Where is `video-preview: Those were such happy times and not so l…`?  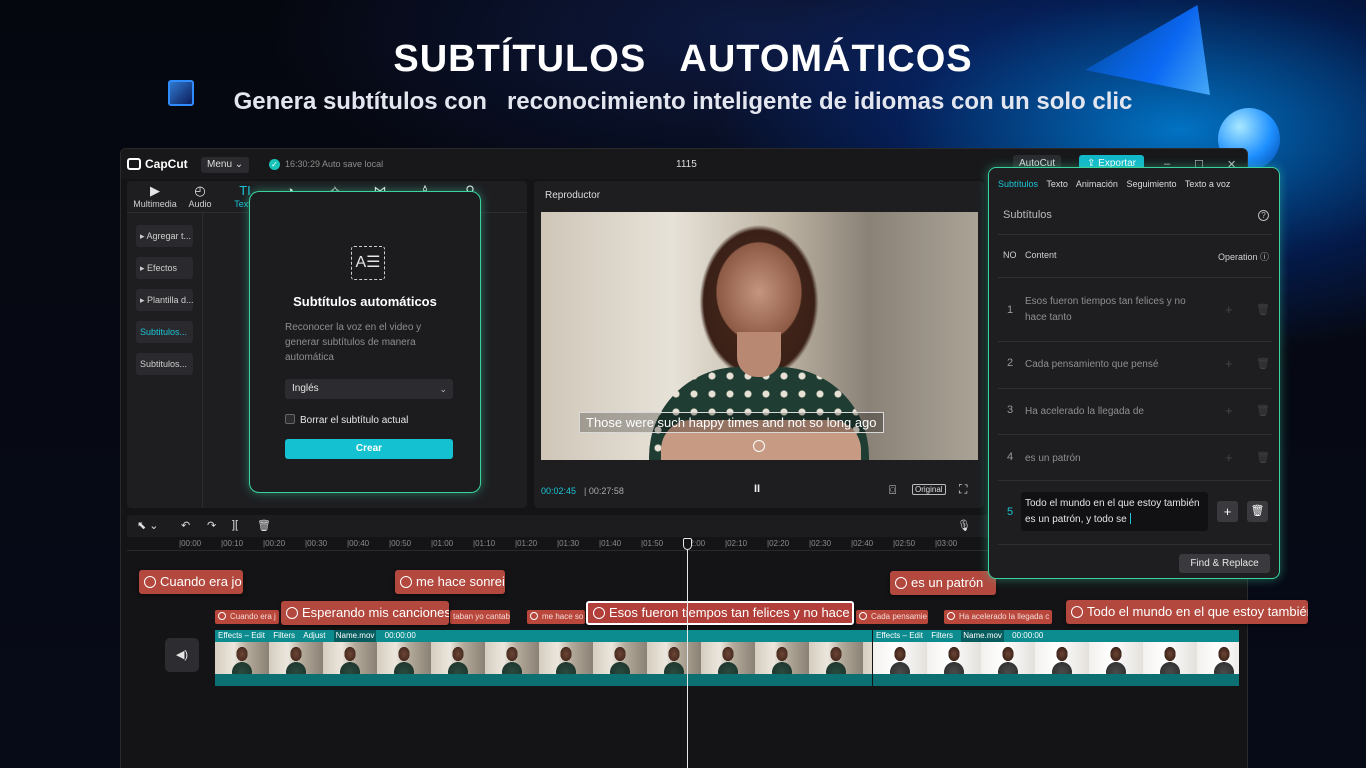
video-preview: Those were such happy times and not so l… is located at coordinates (759, 336).